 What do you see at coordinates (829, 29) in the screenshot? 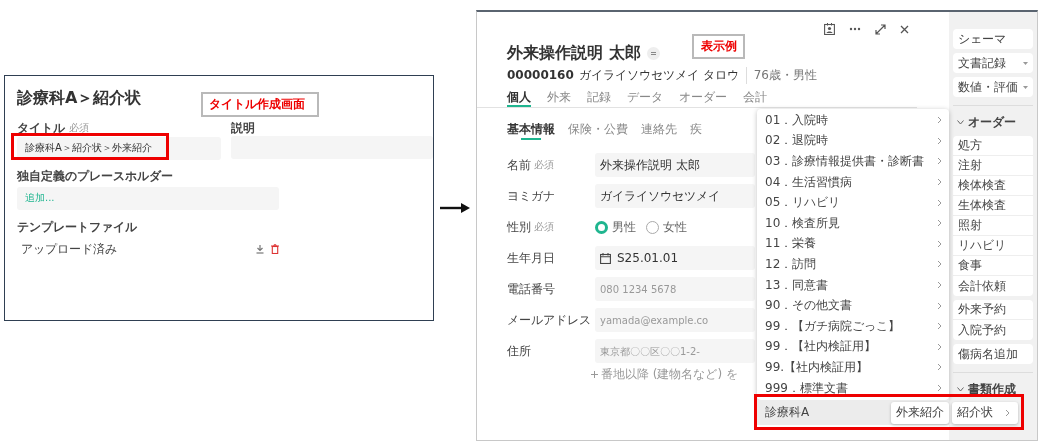
I see `portrait-icon` at bounding box center [829, 29].